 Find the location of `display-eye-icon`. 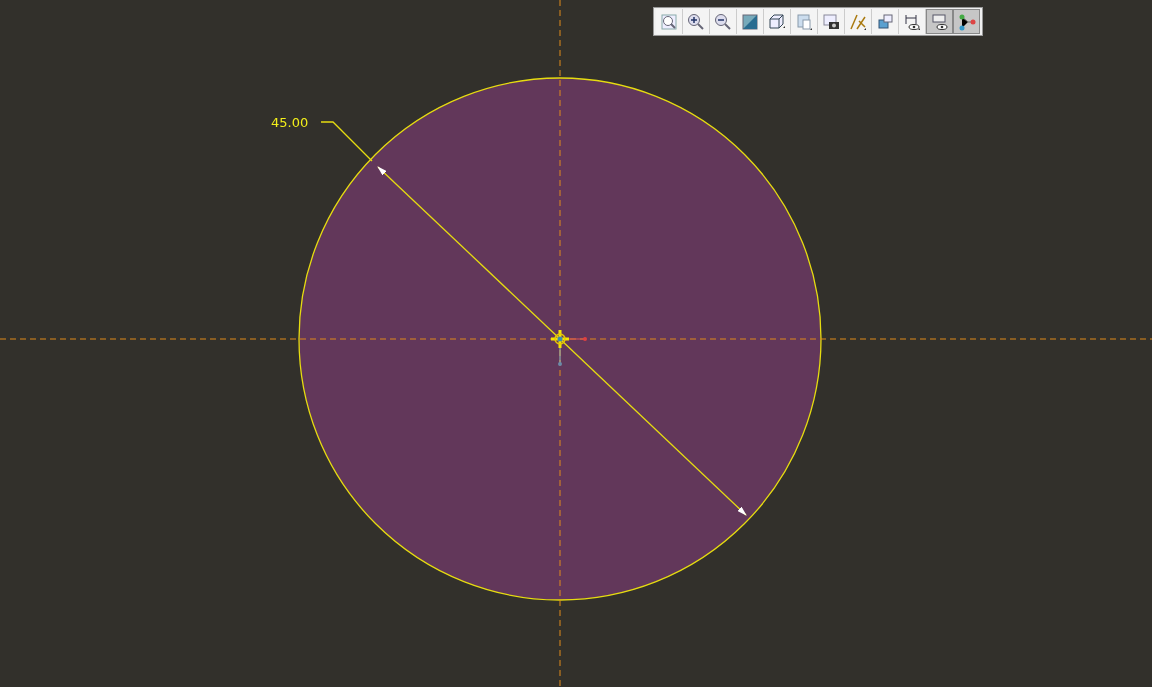

display-eye-icon is located at coordinates (939, 21).